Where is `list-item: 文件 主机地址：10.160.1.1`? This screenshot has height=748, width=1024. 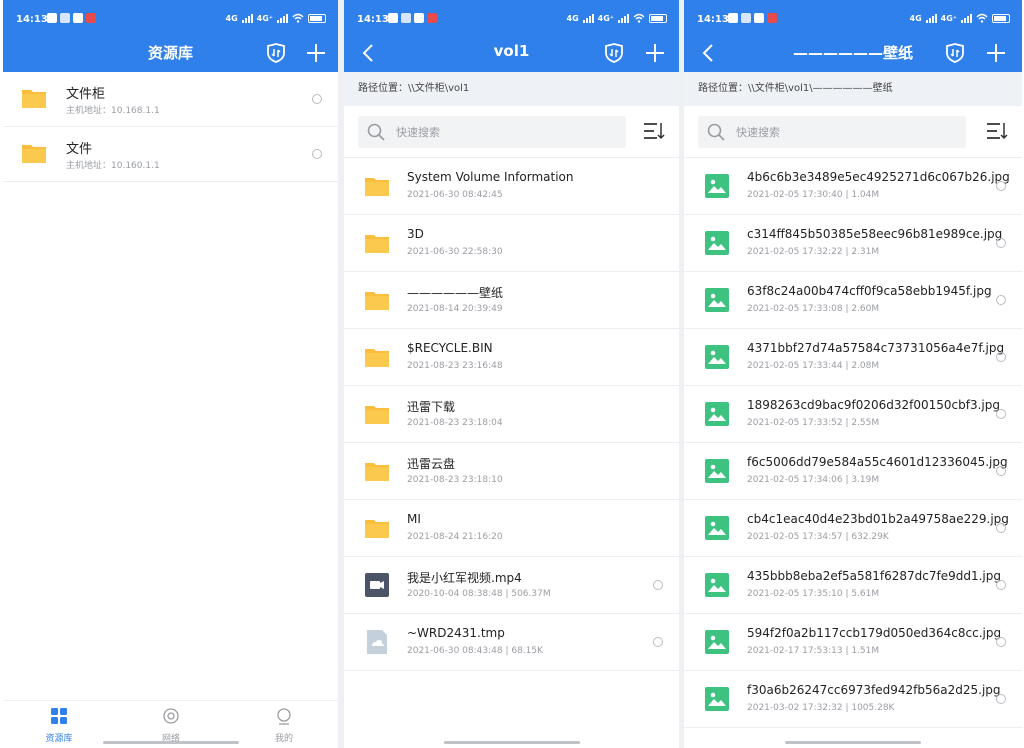
list-item: 文件 主机地址：10.160.1.1 is located at coordinates (170, 154).